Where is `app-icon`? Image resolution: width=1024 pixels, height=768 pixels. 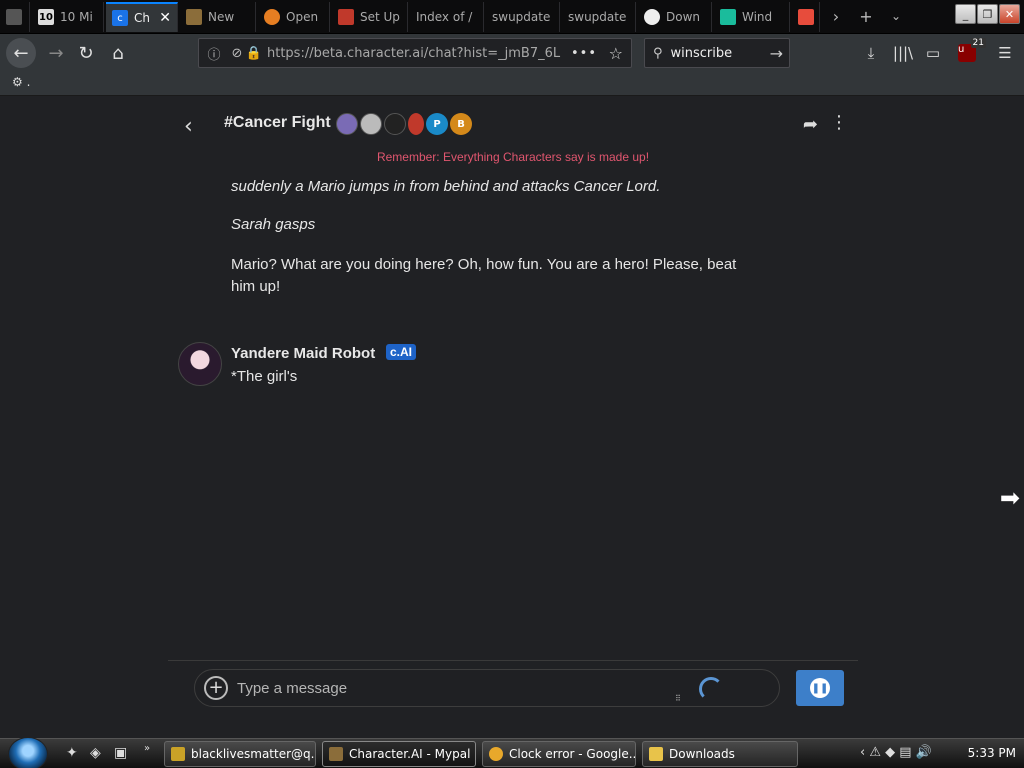 app-icon is located at coordinates (336, 754).